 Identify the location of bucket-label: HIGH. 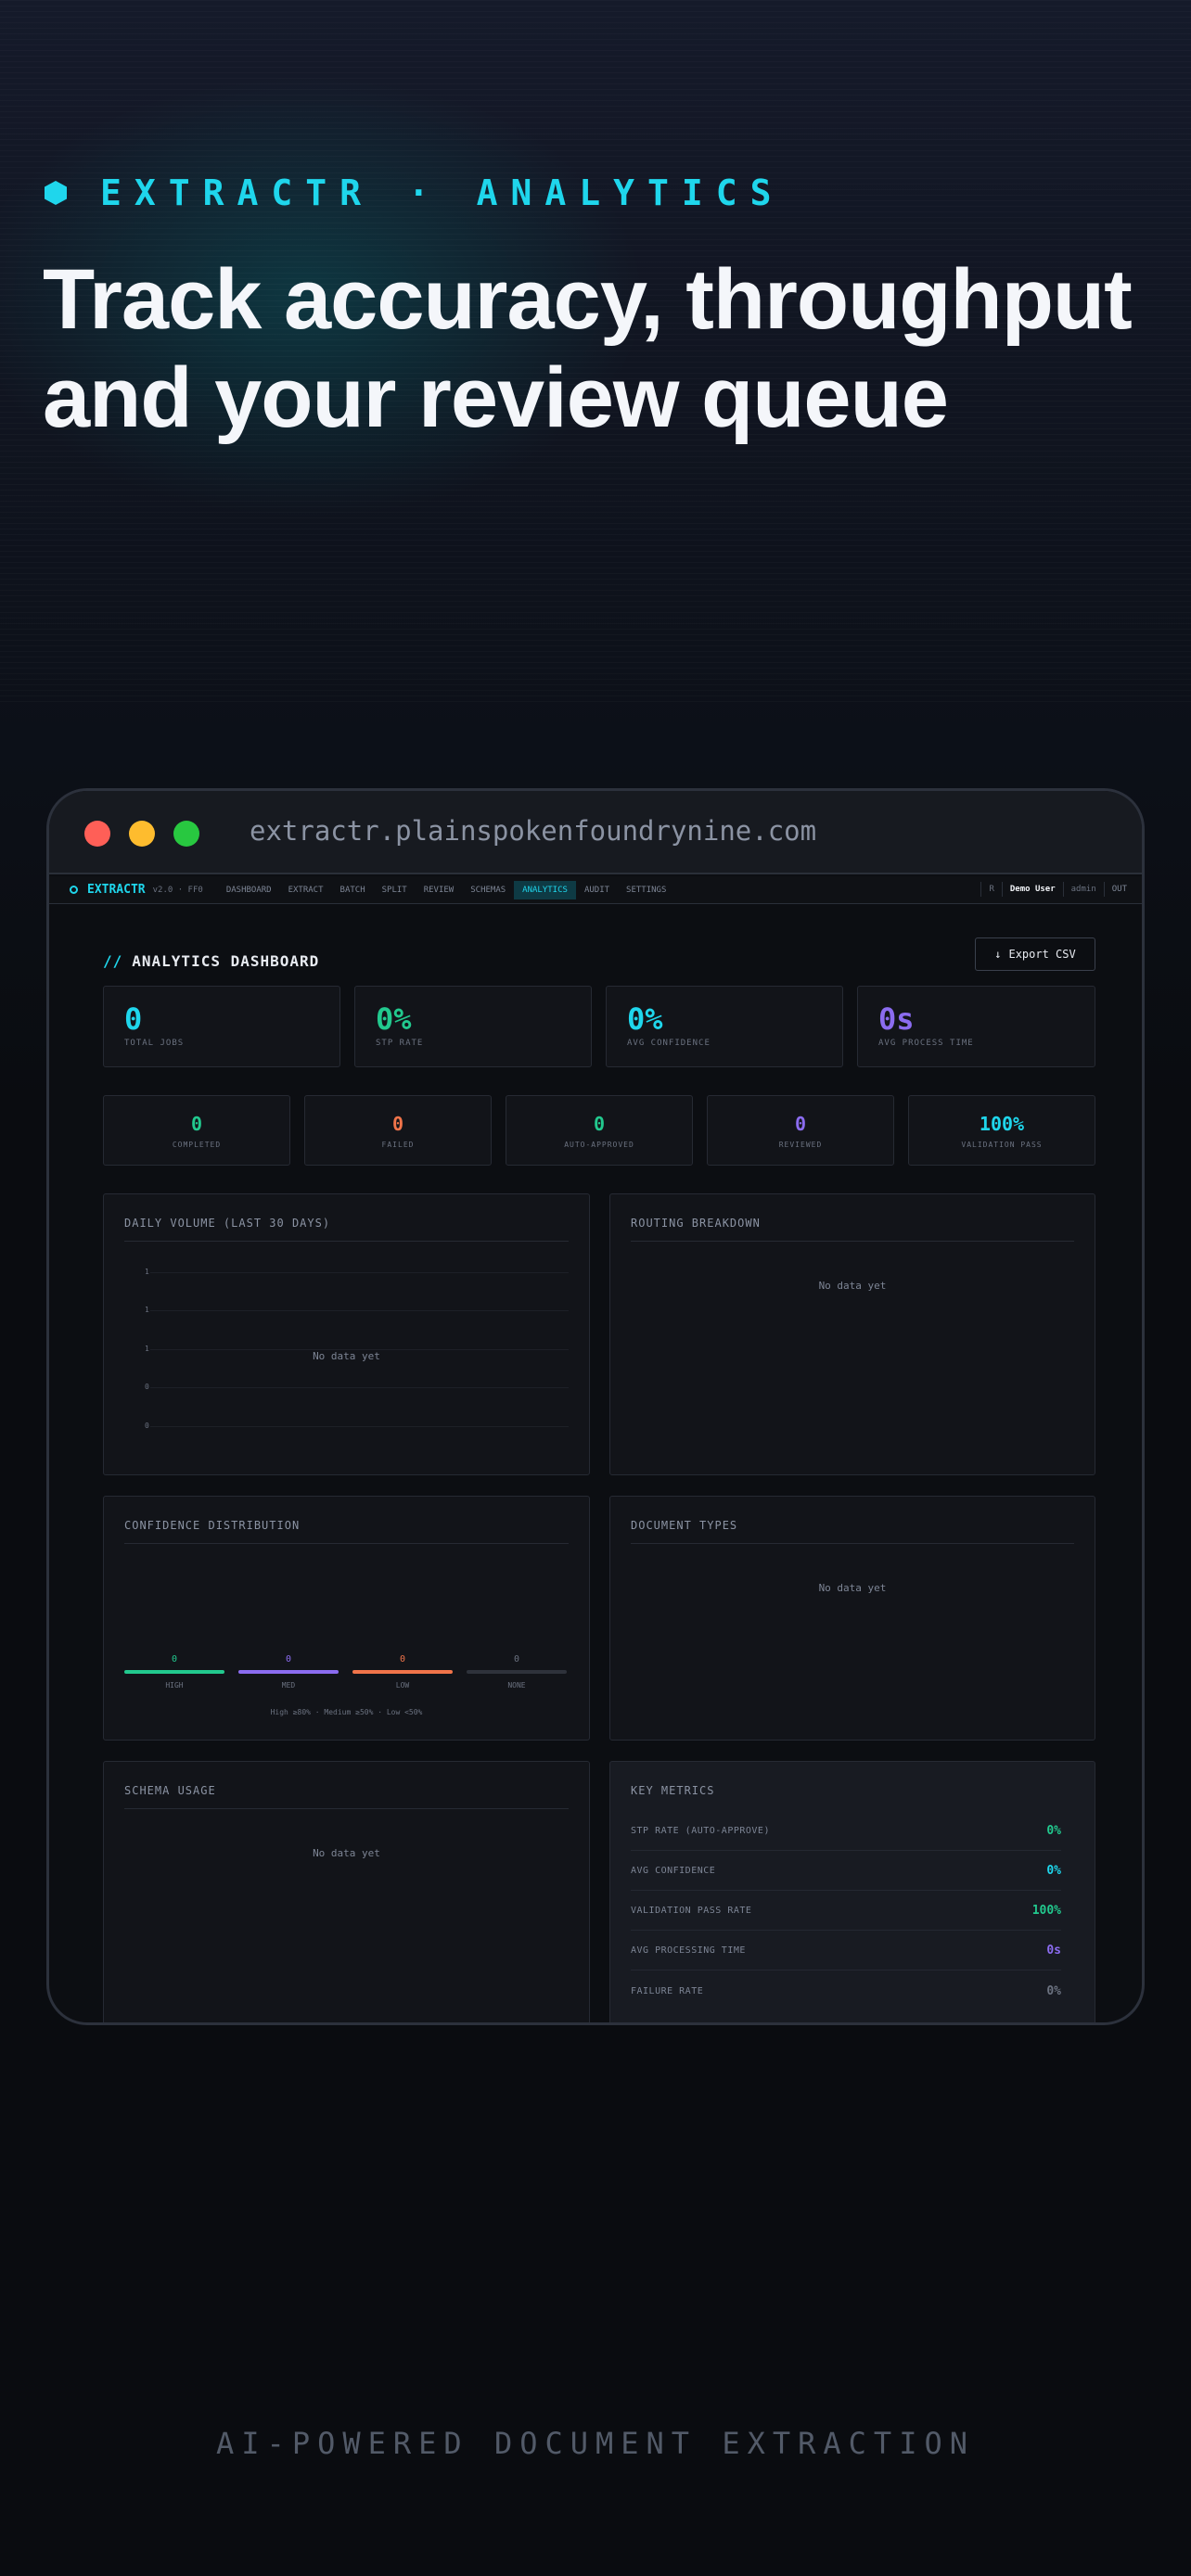
(174, 1686).